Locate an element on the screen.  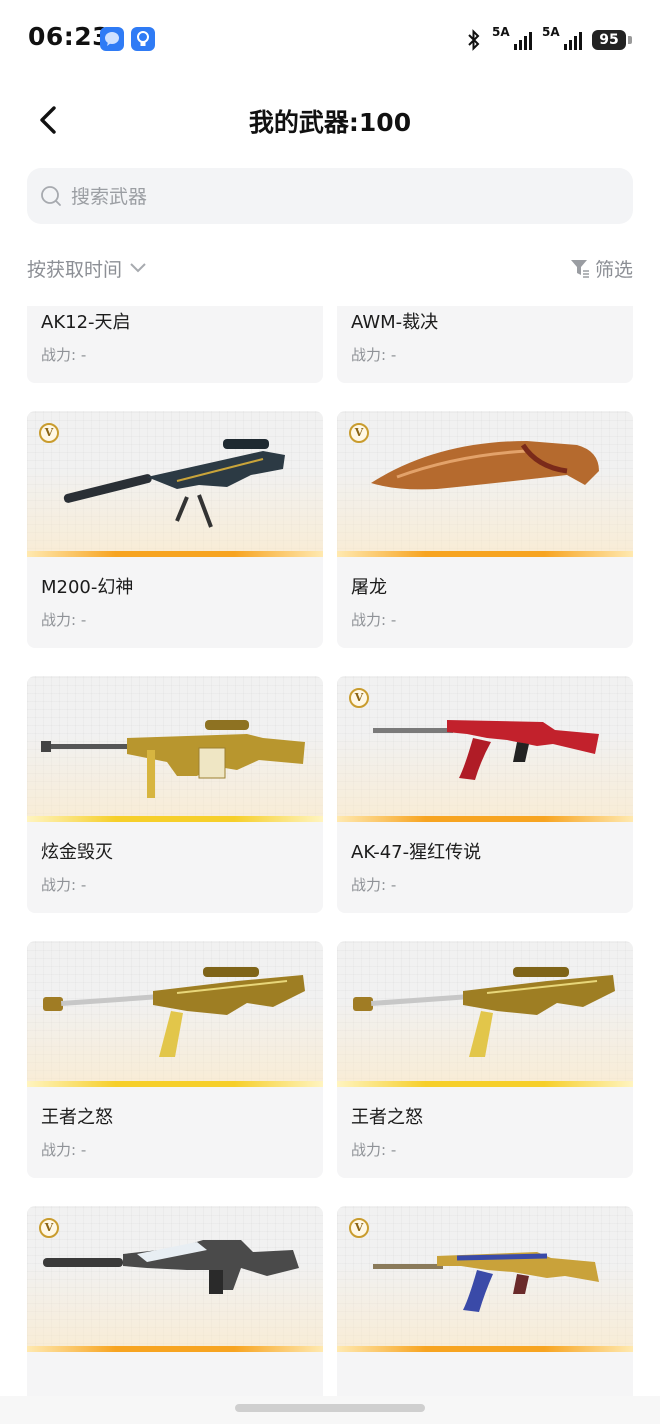
weapon-card: 炫金毁灭战力: - is located at coordinates (175, 794).